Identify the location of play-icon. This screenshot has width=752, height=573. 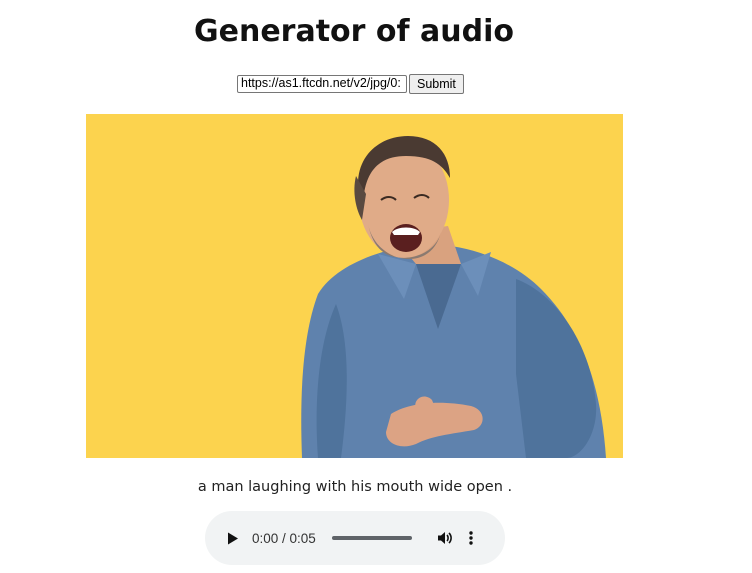
(233, 538).